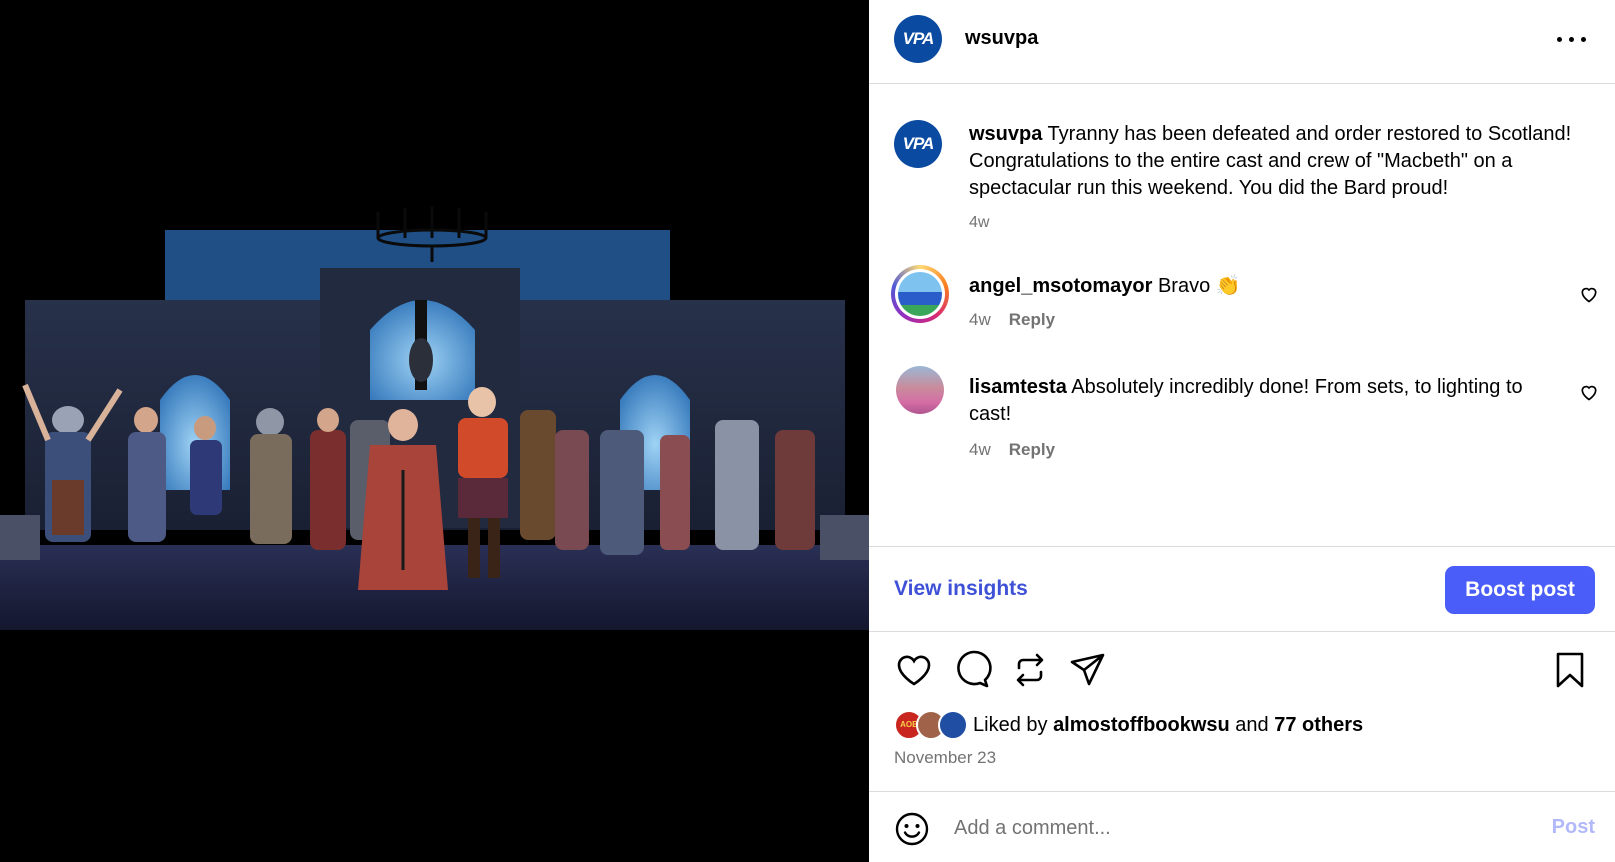  I want to click on comment-bubble-icon, so click(972, 670).